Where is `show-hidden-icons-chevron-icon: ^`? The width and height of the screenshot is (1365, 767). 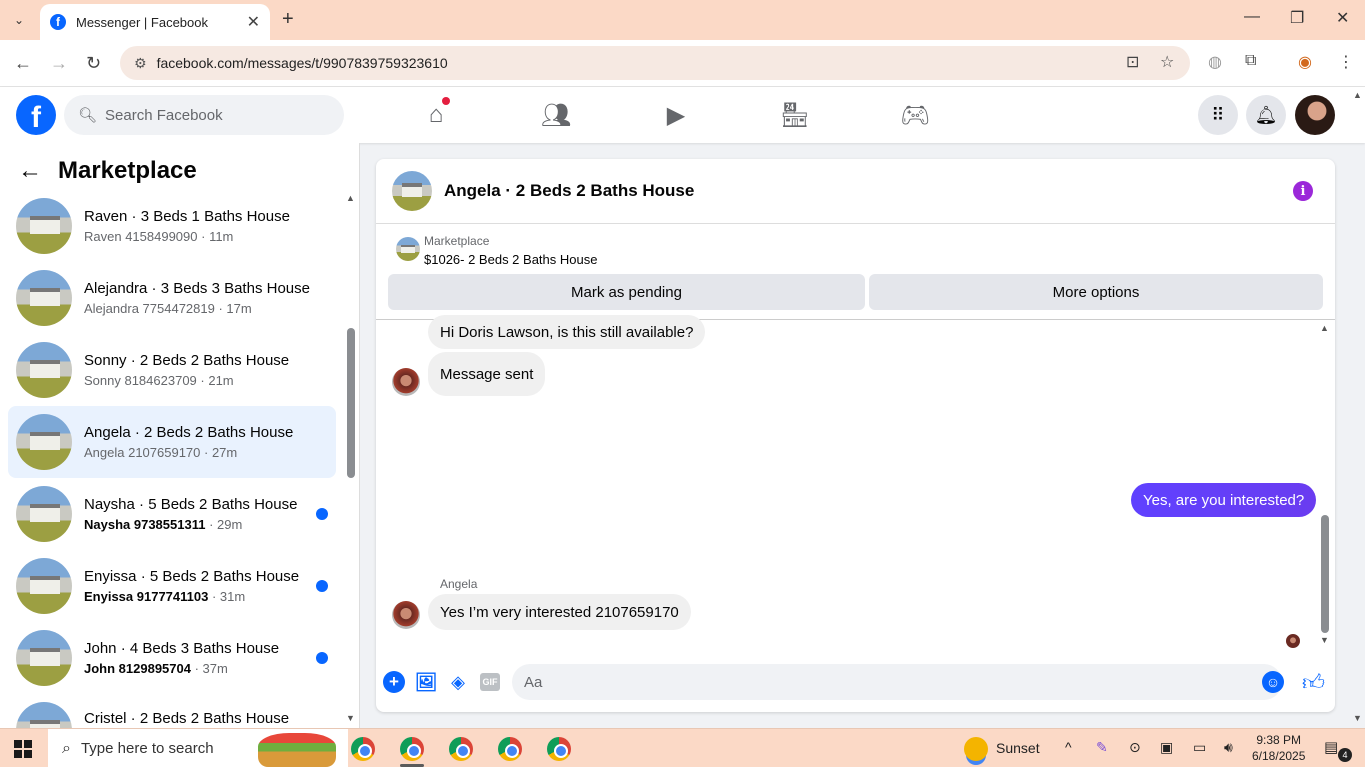 show-hidden-icons-chevron-icon: ^ is located at coordinates (1068, 747).